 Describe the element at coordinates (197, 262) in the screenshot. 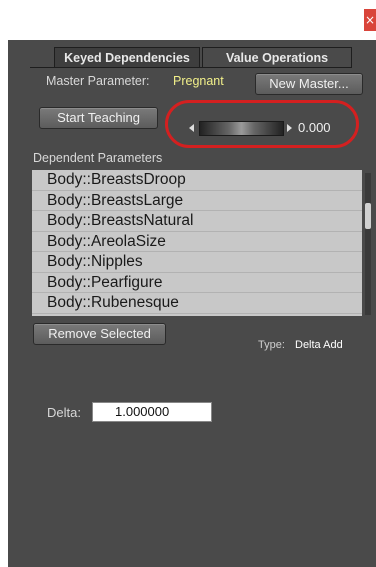

I see `list-item: Body::Nipples` at that location.